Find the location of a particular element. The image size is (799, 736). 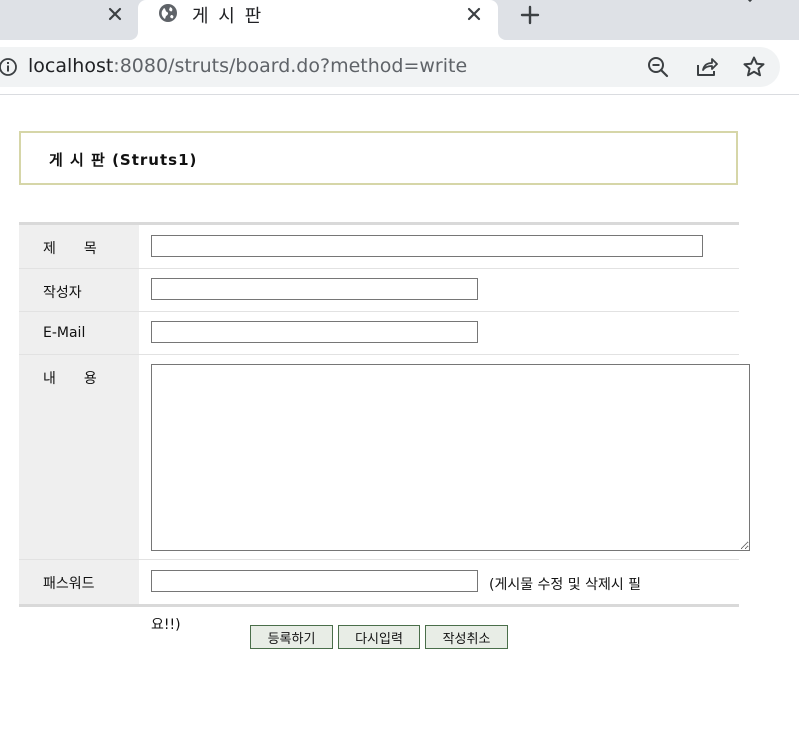

reset-button: 다시입력 is located at coordinates (379, 637).